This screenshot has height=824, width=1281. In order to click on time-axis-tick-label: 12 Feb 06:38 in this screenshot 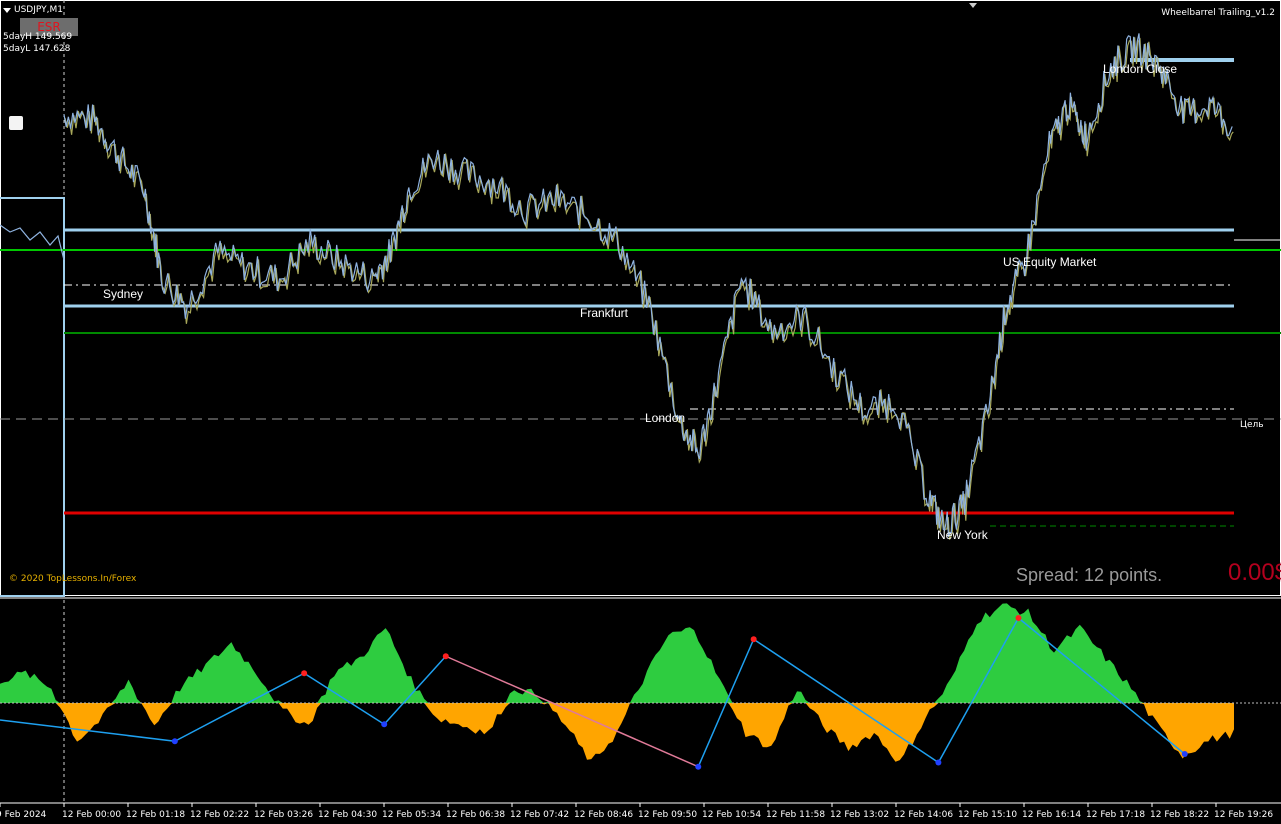, I will do `click(476, 815)`.